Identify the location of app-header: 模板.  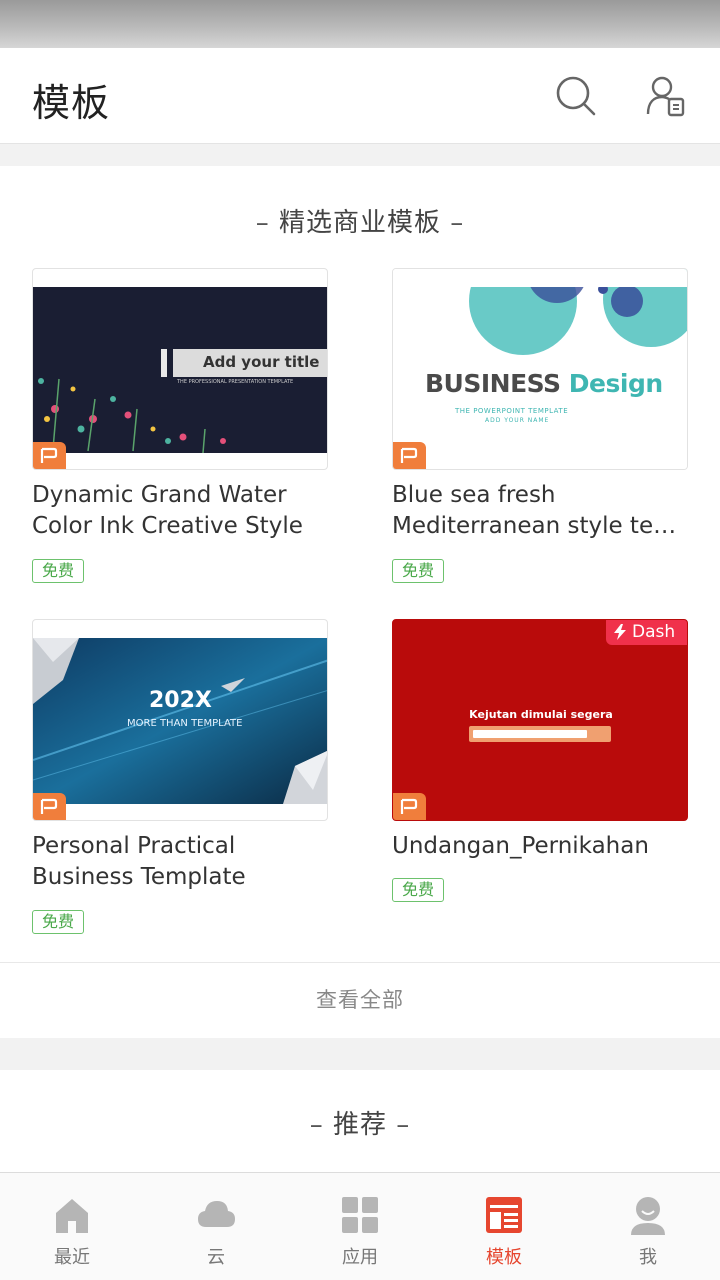
(360, 96).